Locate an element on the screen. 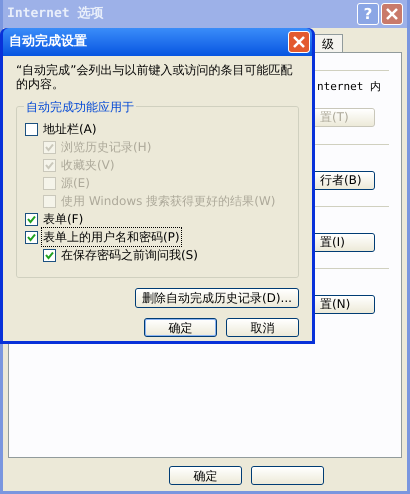  checkbox-label: 地址栏(A) is located at coordinates (70, 129).